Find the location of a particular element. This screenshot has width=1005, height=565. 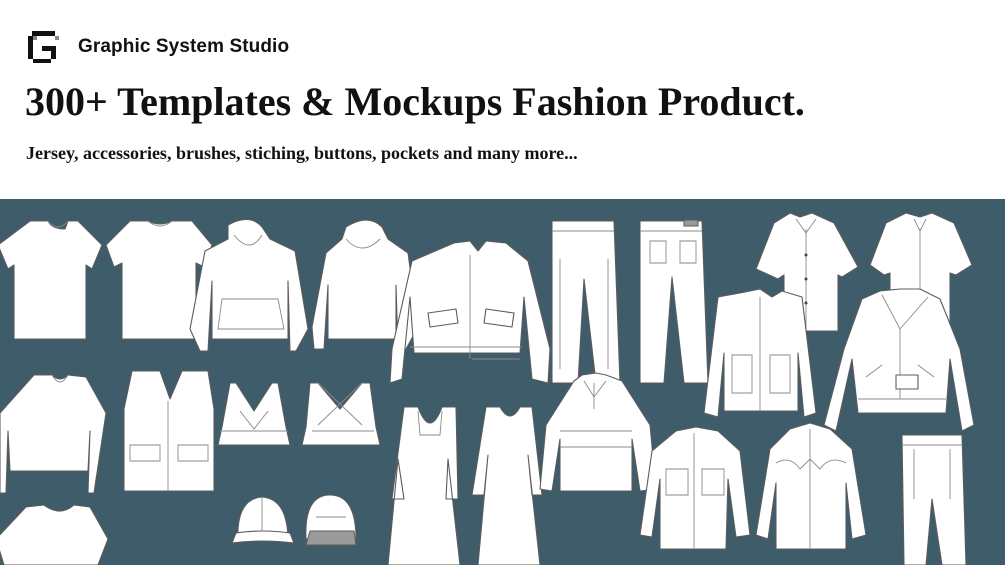

brand: Graphic System Studio is located at coordinates (158, 47).